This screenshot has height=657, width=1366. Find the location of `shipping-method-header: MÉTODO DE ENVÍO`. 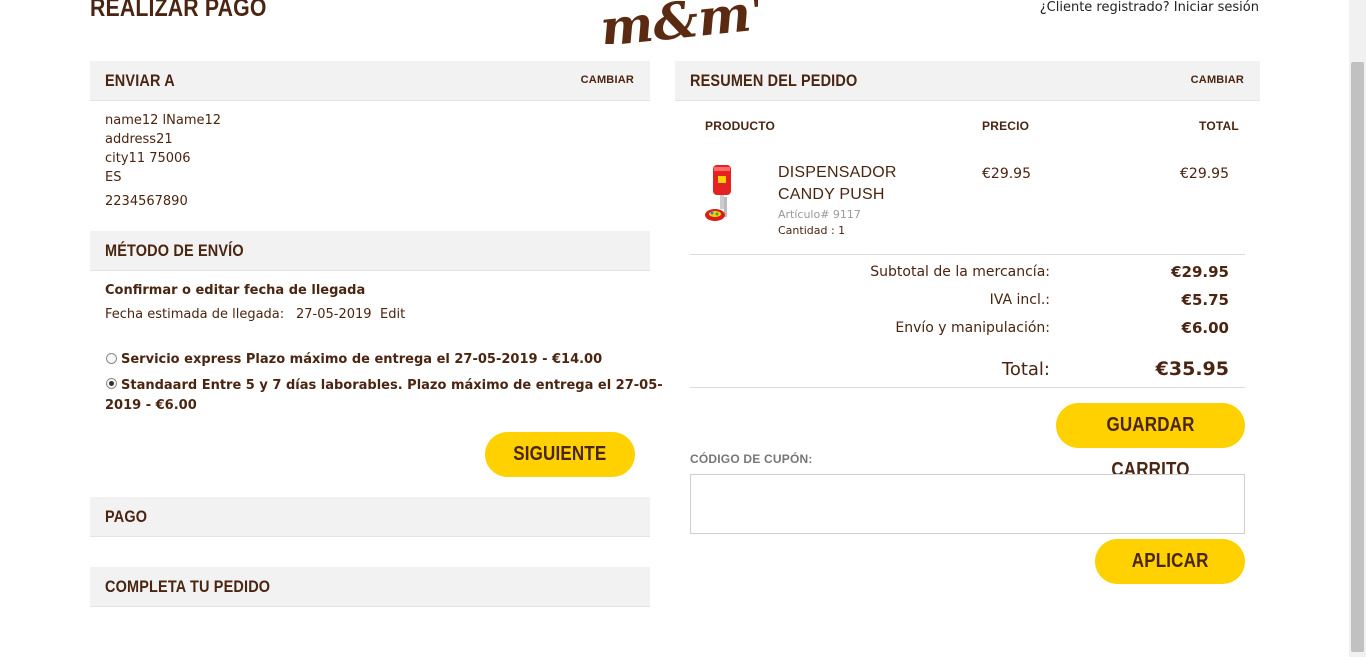

shipping-method-header: MÉTODO DE ENVÍO is located at coordinates (370, 251).